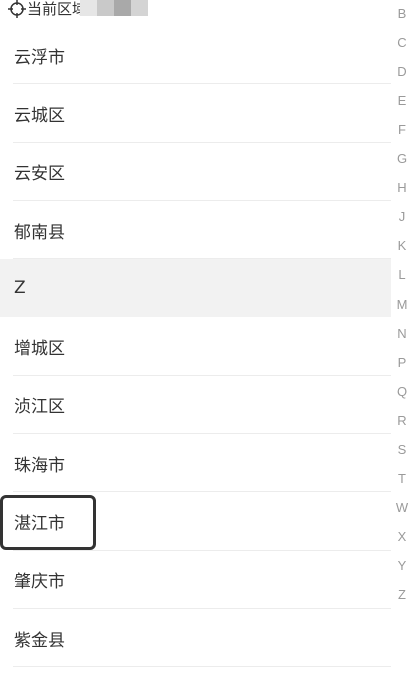 This screenshot has width=419, height=679. Describe the element at coordinates (402, 275) in the screenshot. I see `index-letter-l: L` at that location.